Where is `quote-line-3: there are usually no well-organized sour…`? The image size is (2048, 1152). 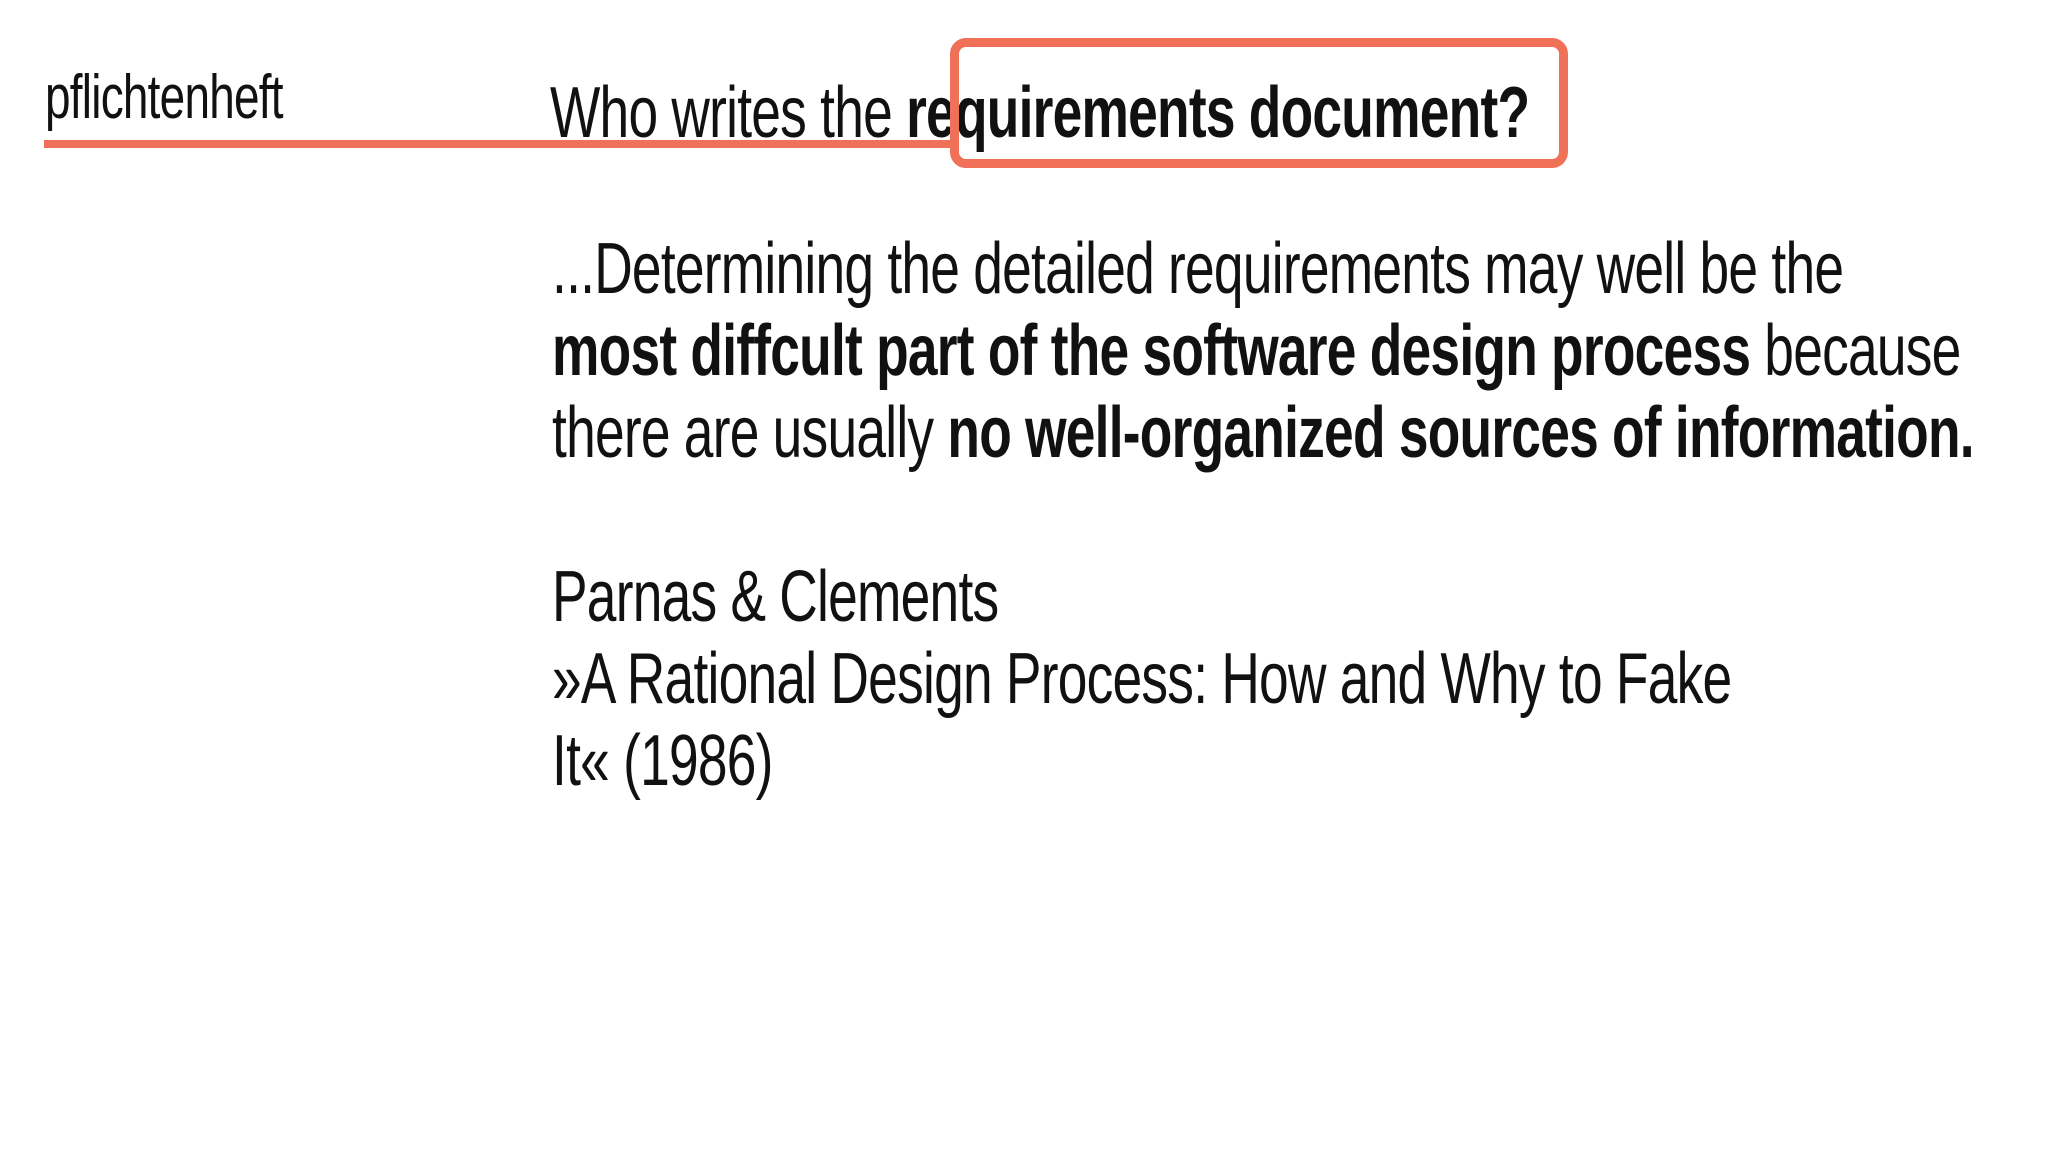 quote-line-3: there are usually no well-organized sour… is located at coordinates (1292, 433).